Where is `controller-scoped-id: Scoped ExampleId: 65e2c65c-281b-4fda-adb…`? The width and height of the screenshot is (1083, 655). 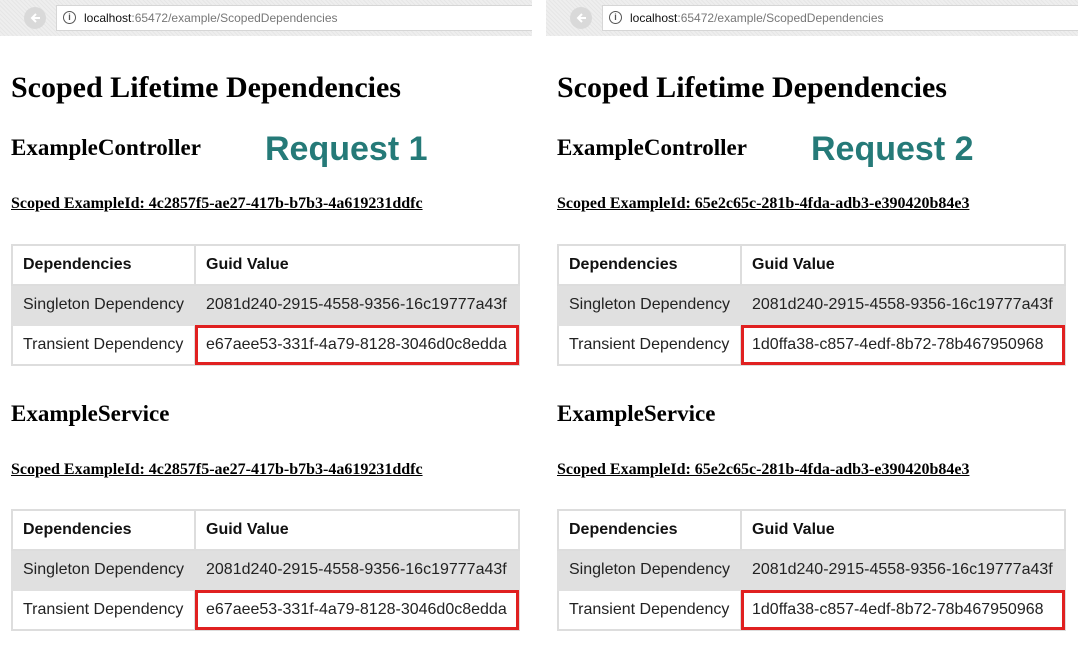 controller-scoped-id: Scoped ExampleId: 65e2c65c-281b-4fda-adb… is located at coordinates (763, 203).